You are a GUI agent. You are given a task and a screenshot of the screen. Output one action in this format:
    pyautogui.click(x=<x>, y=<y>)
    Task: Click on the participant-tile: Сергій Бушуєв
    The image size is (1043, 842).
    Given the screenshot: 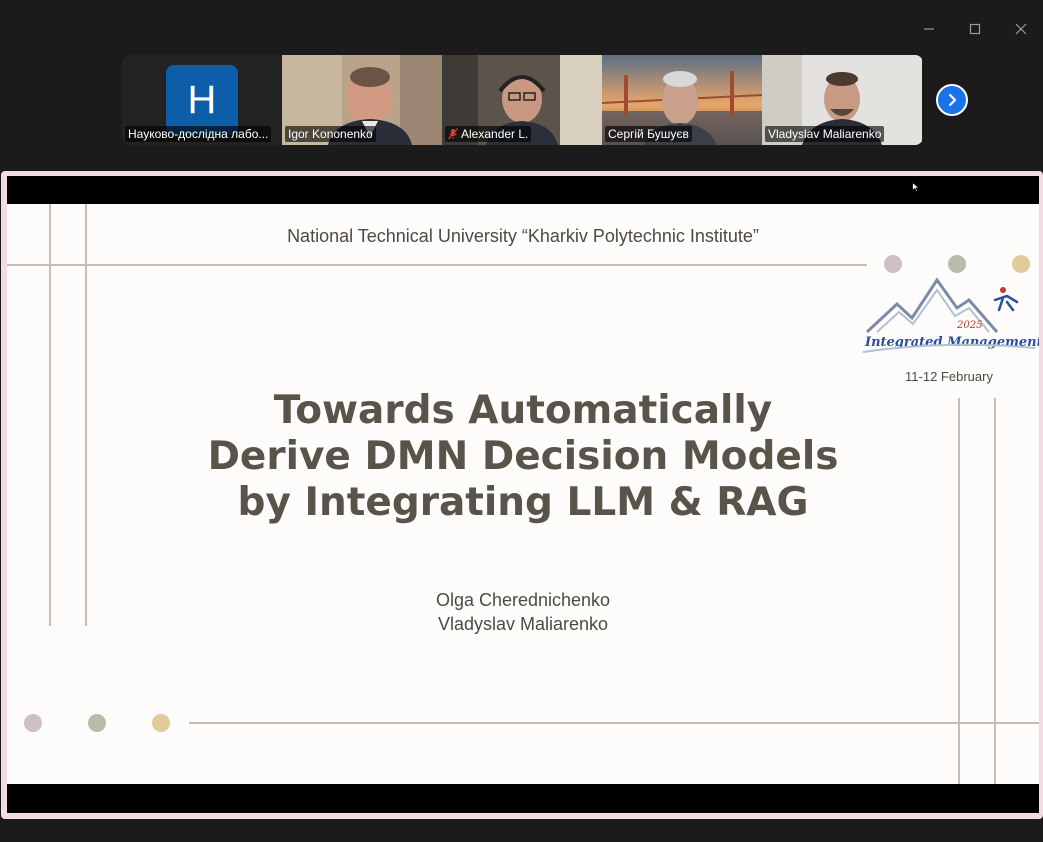 What is the action you would take?
    pyautogui.click(x=682, y=100)
    